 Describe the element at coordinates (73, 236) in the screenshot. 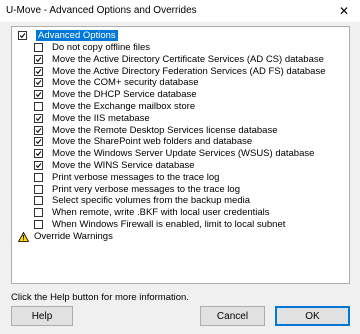

I see `override-warnings-label: Override Warnings` at that location.